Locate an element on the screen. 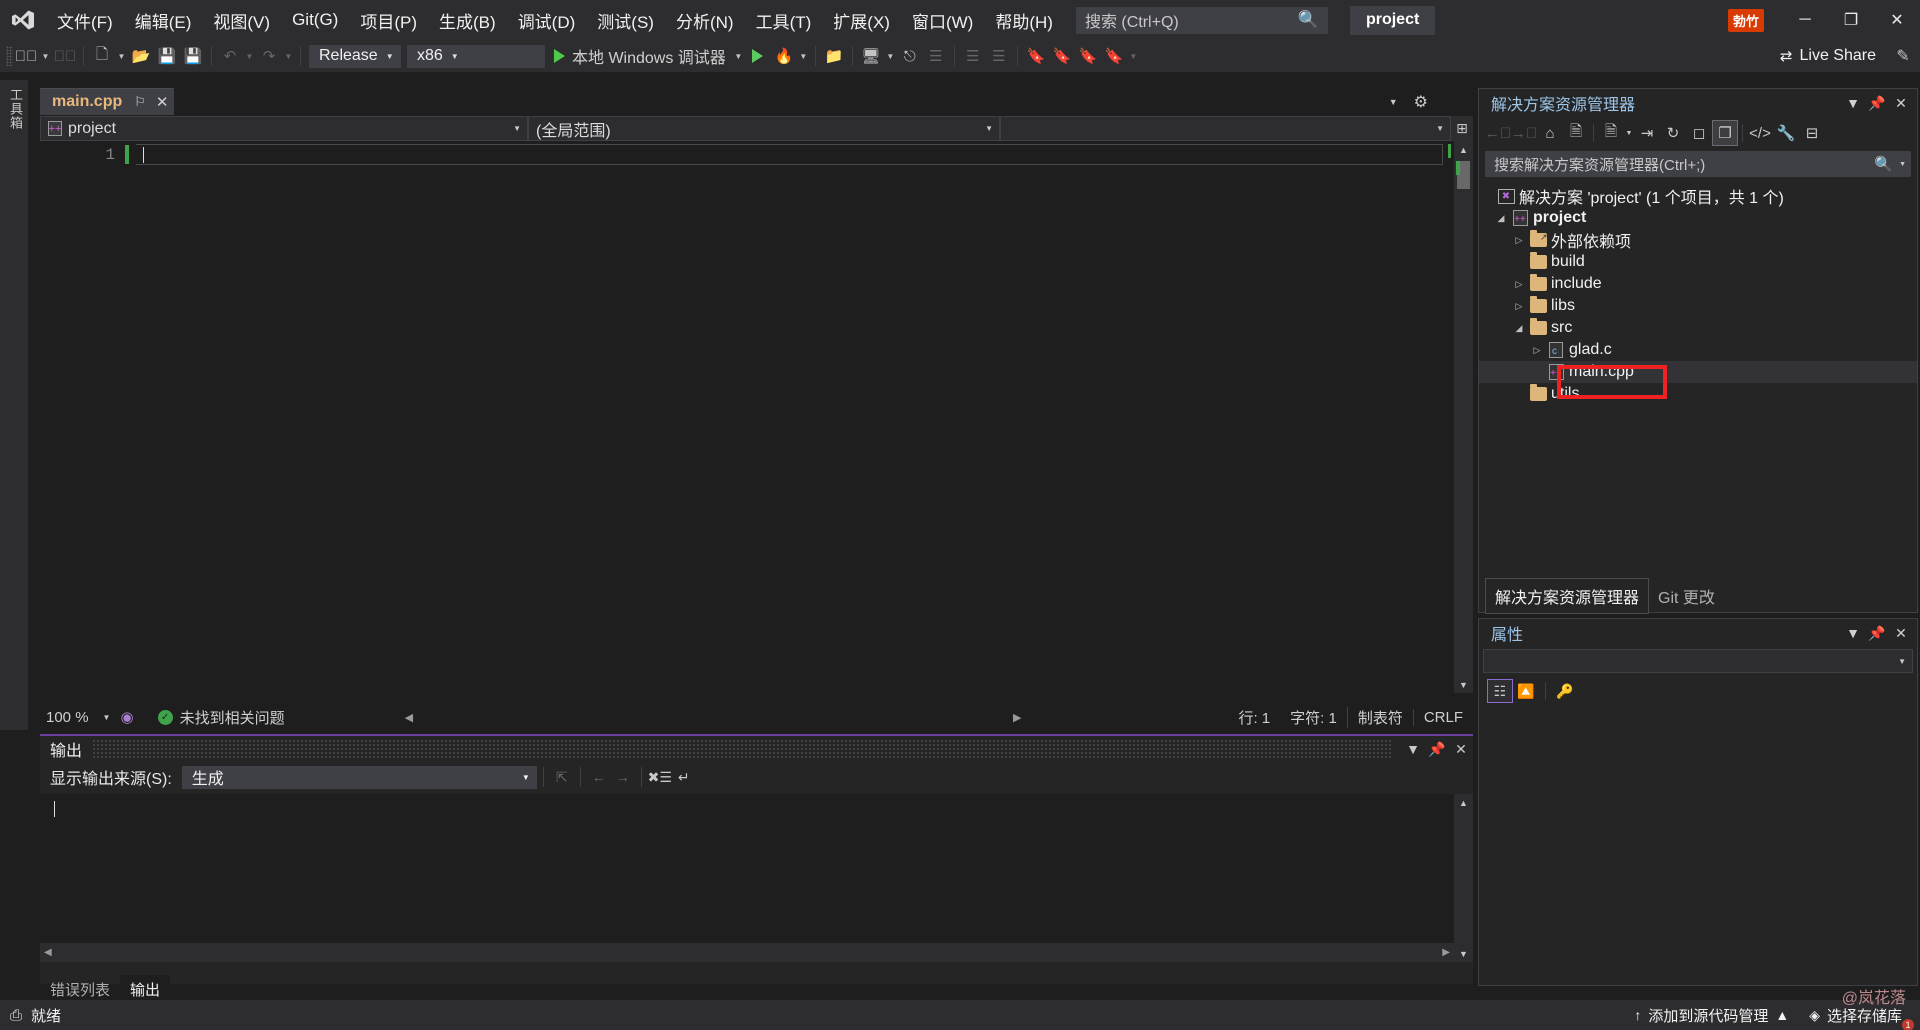 The width and height of the screenshot is (1920, 1030). menu-item-build: 生成(B) is located at coordinates (467, 20).